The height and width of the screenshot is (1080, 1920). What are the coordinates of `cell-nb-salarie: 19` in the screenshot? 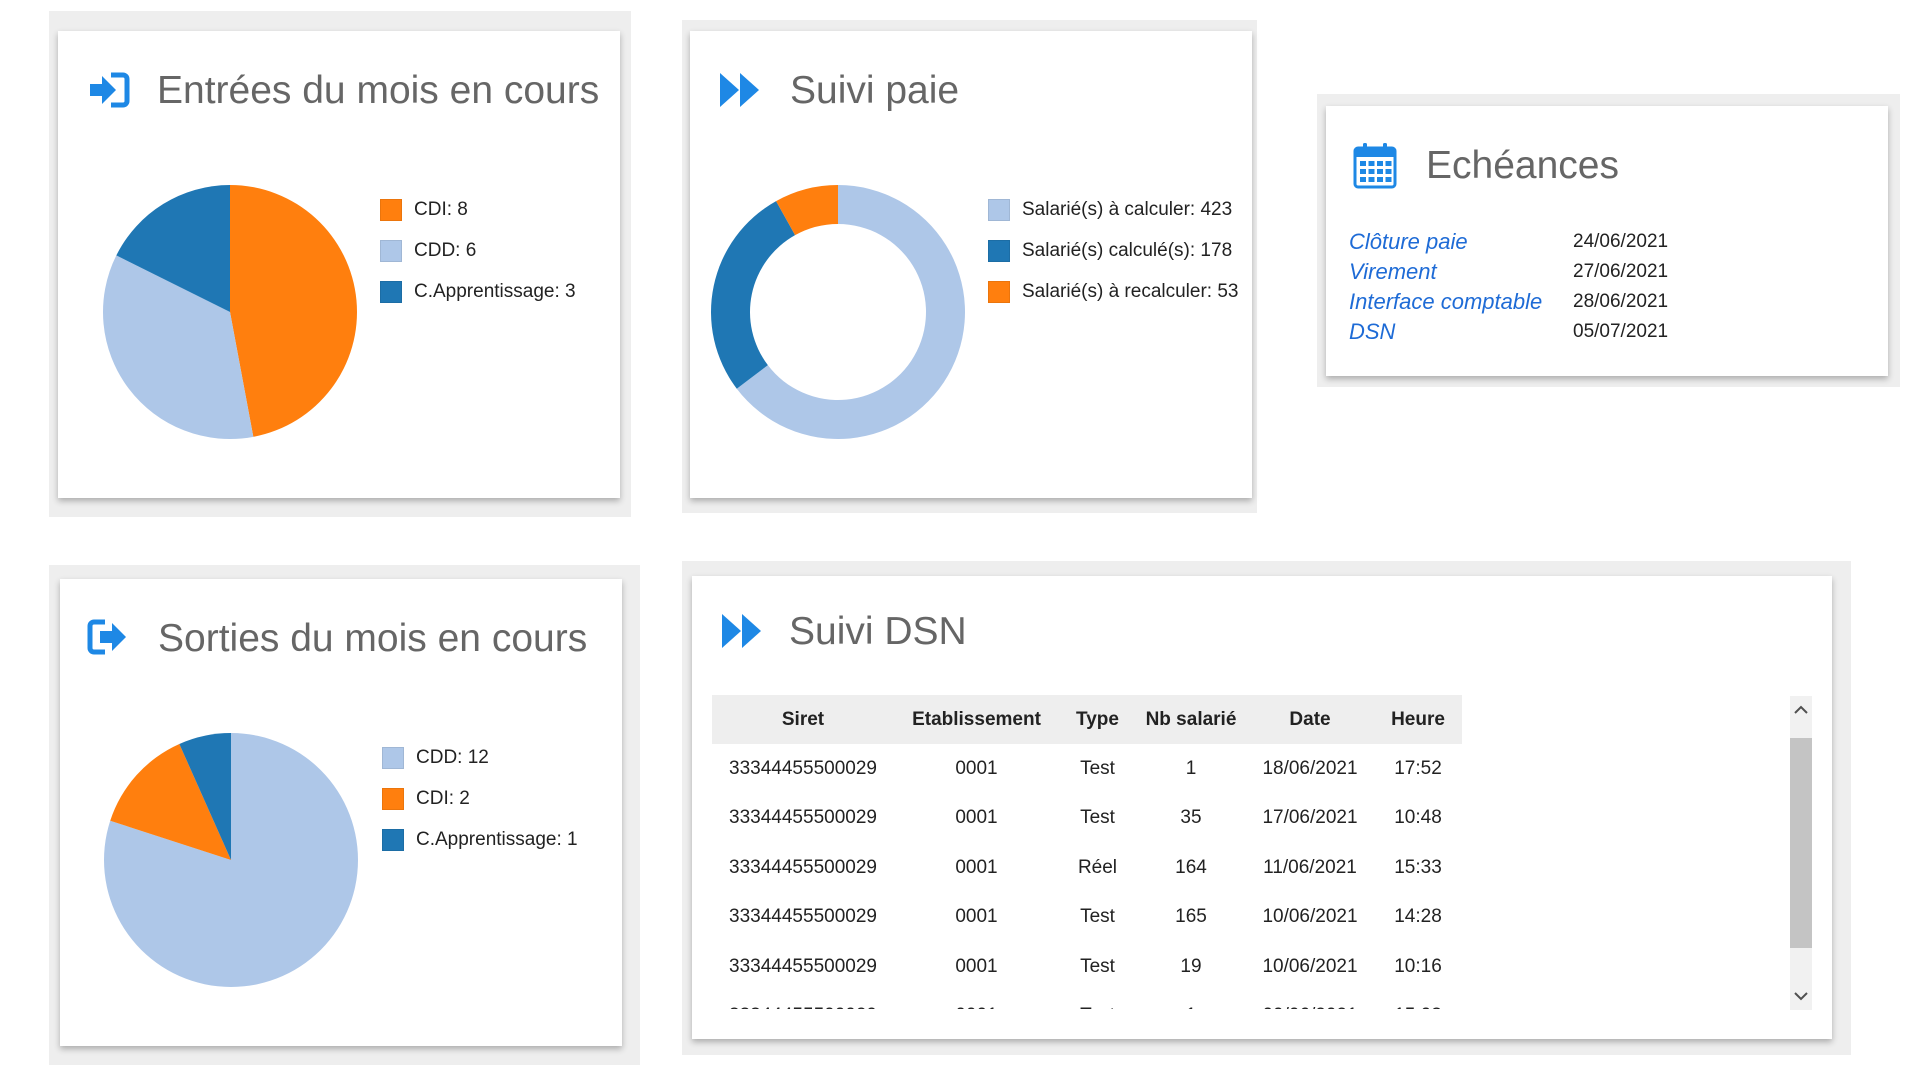 It's located at (1191, 966).